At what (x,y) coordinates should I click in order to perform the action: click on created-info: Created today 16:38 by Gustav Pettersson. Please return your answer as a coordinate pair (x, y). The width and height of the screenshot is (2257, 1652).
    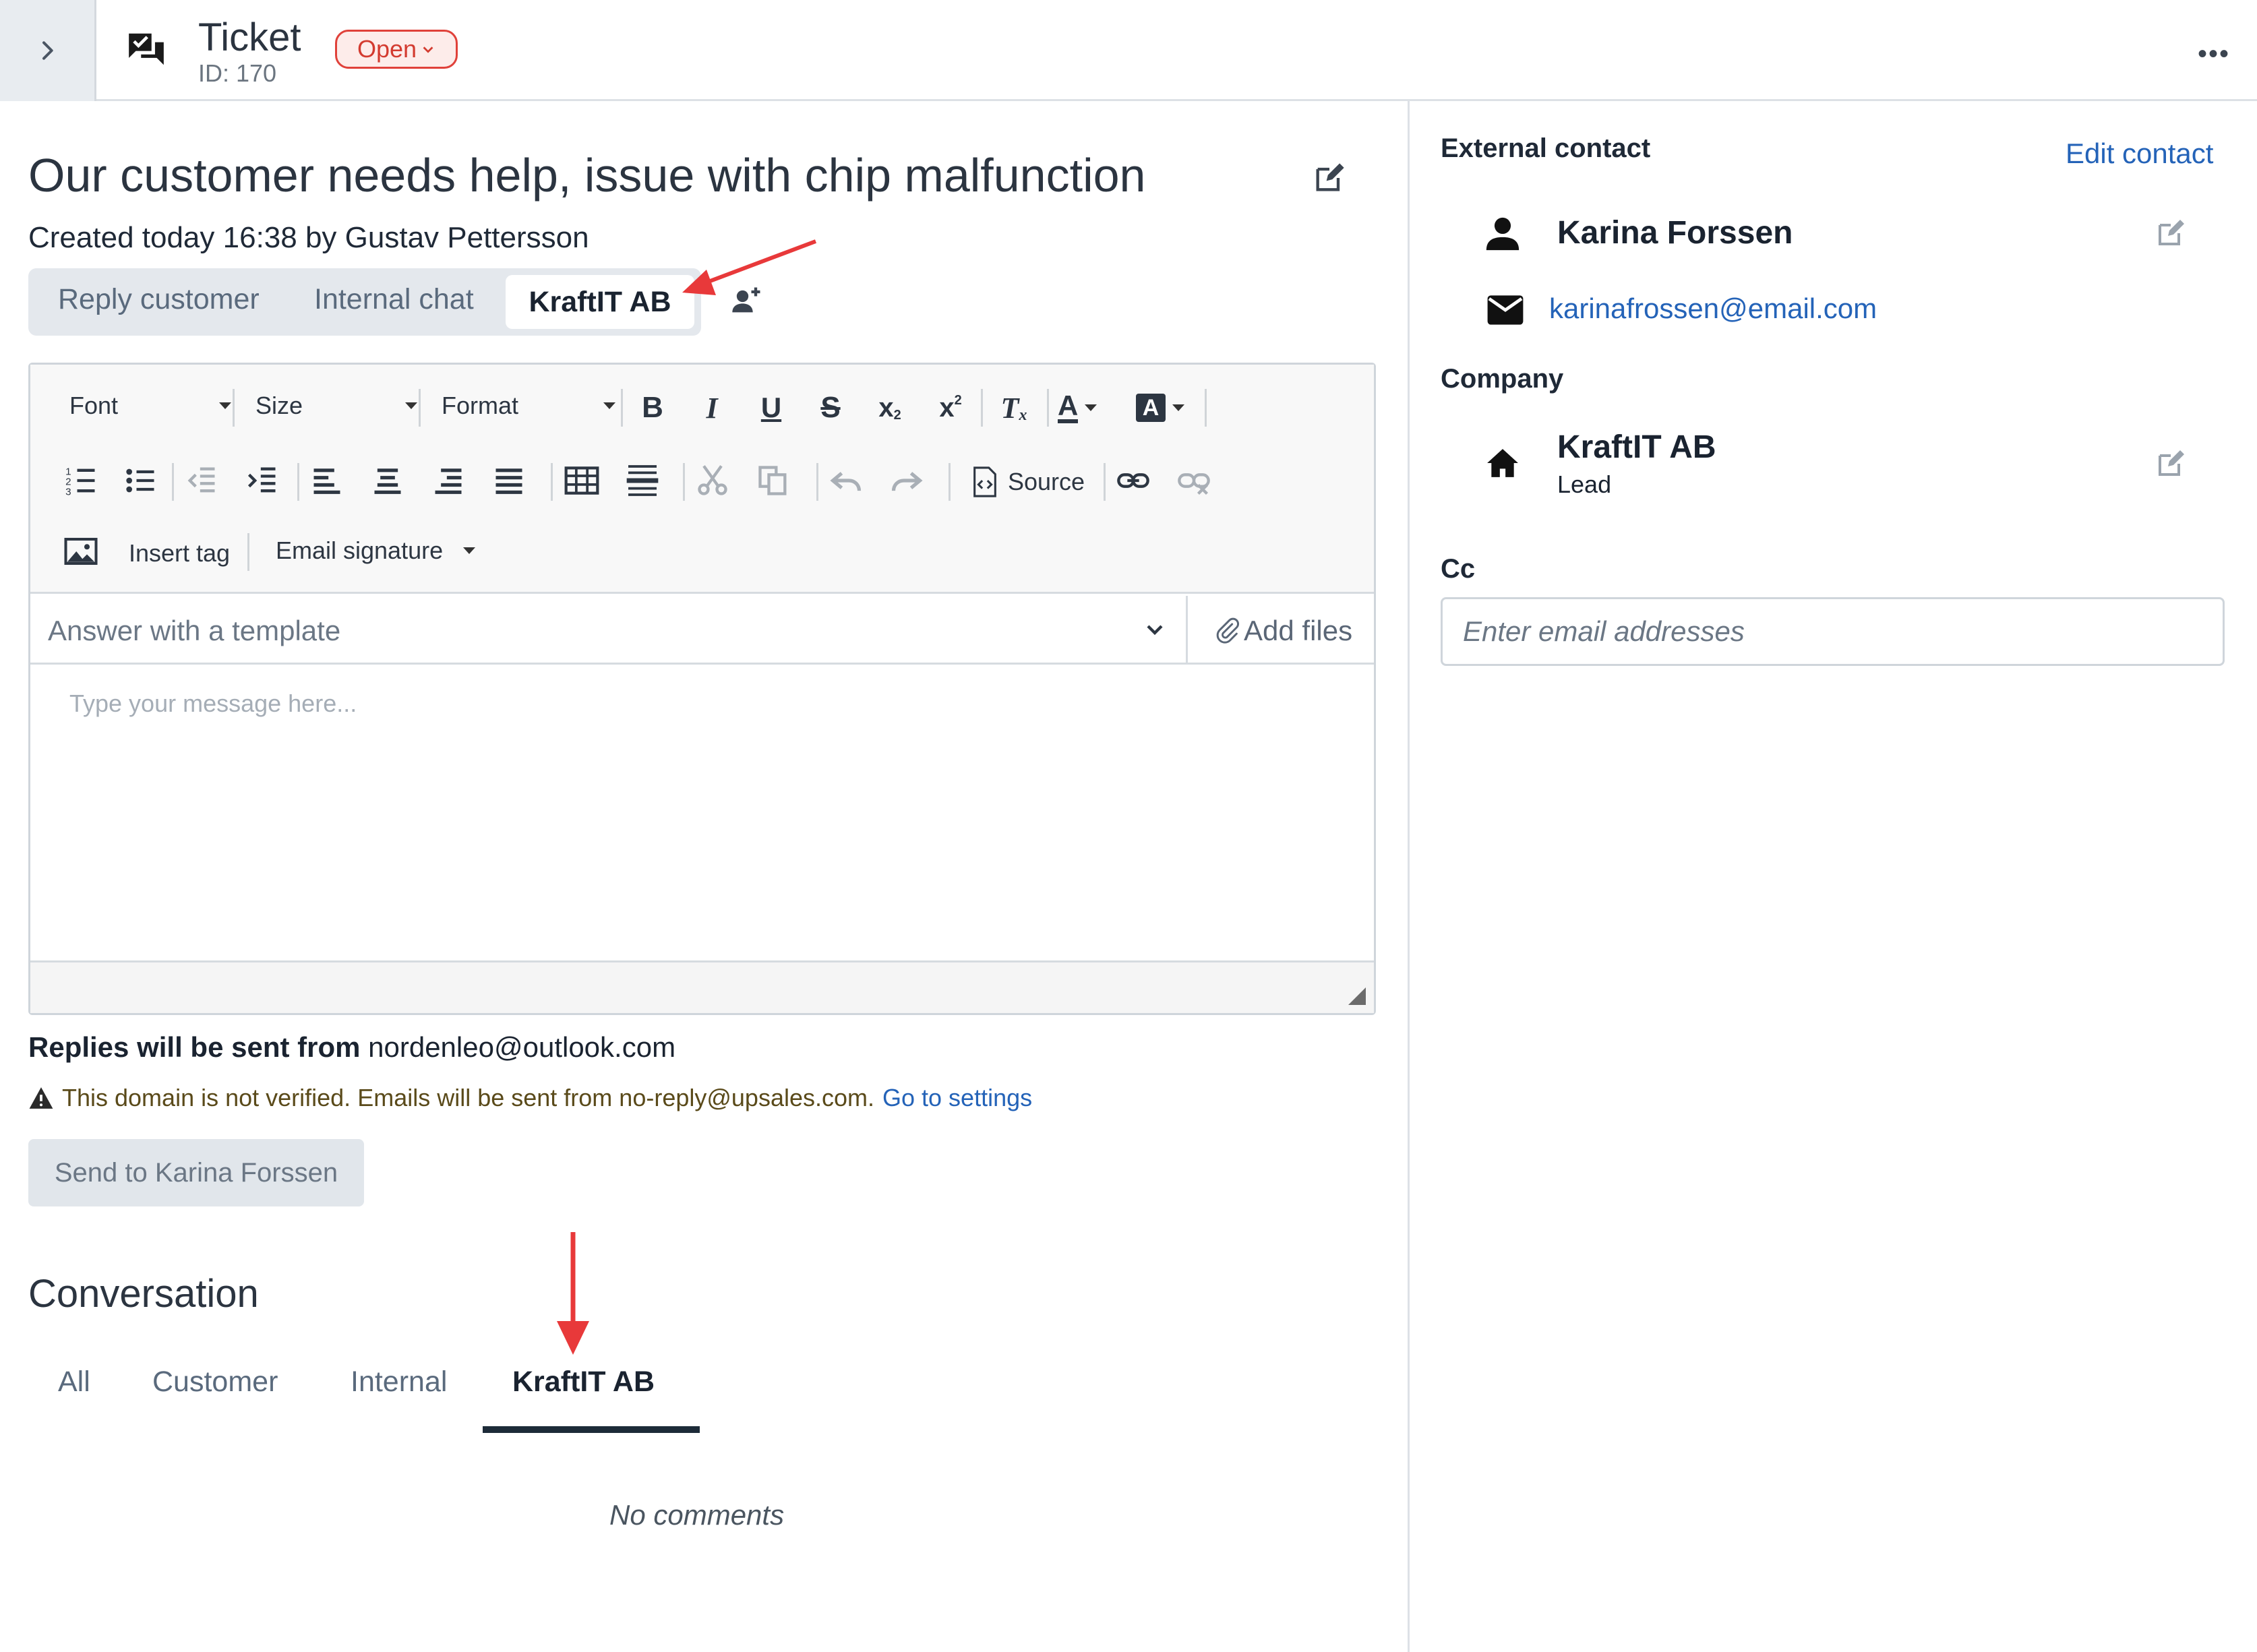
    Looking at the image, I should click on (308, 237).